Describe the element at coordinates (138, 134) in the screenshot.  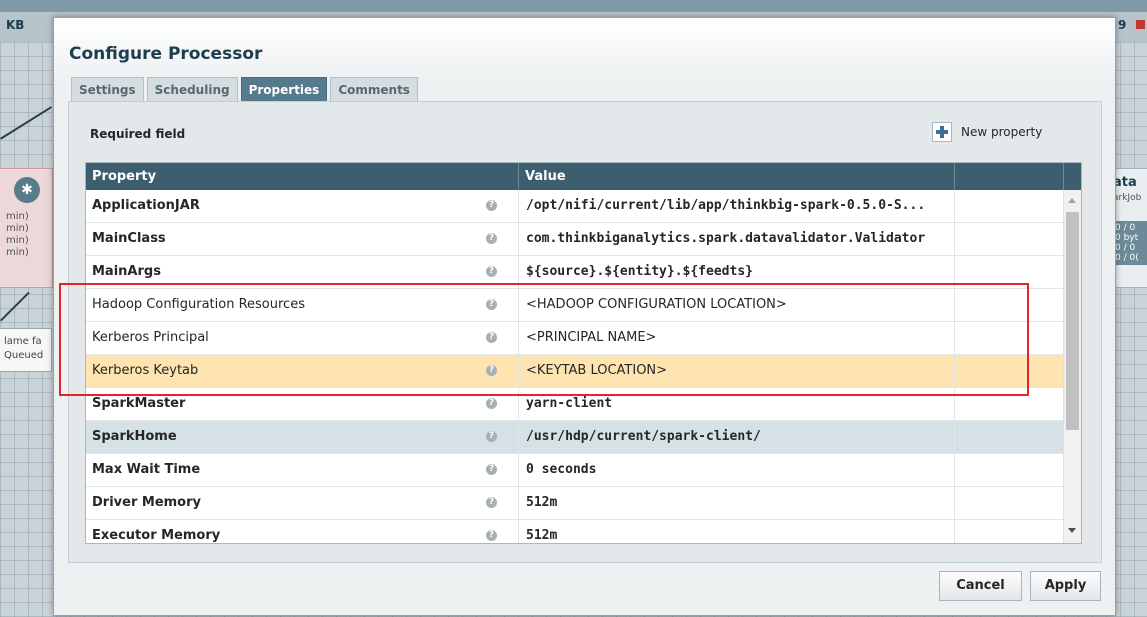
I see `required-field-legend: Required field` at that location.